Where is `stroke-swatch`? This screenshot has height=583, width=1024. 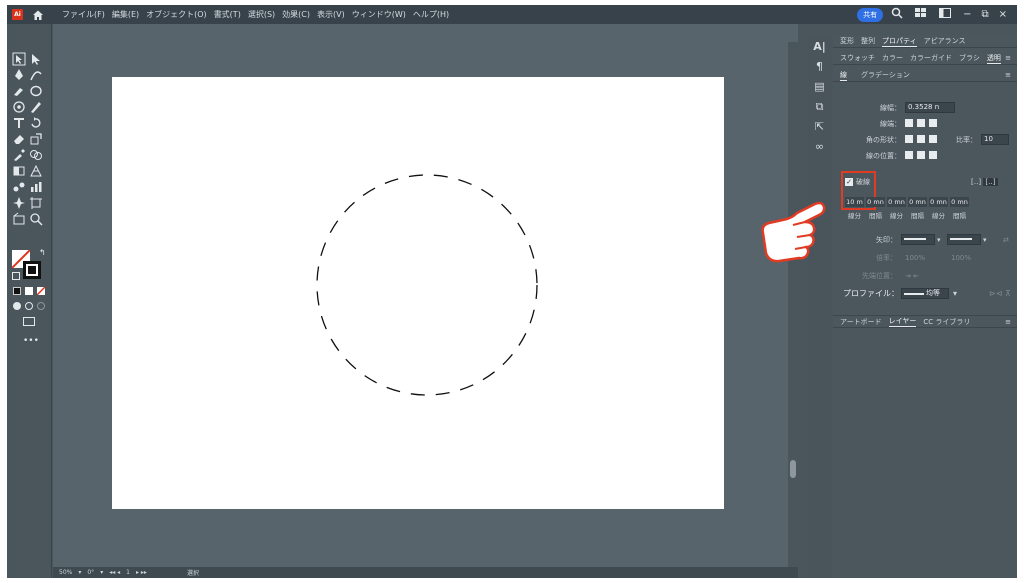 stroke-swatch is located at coordinates (32, 270).